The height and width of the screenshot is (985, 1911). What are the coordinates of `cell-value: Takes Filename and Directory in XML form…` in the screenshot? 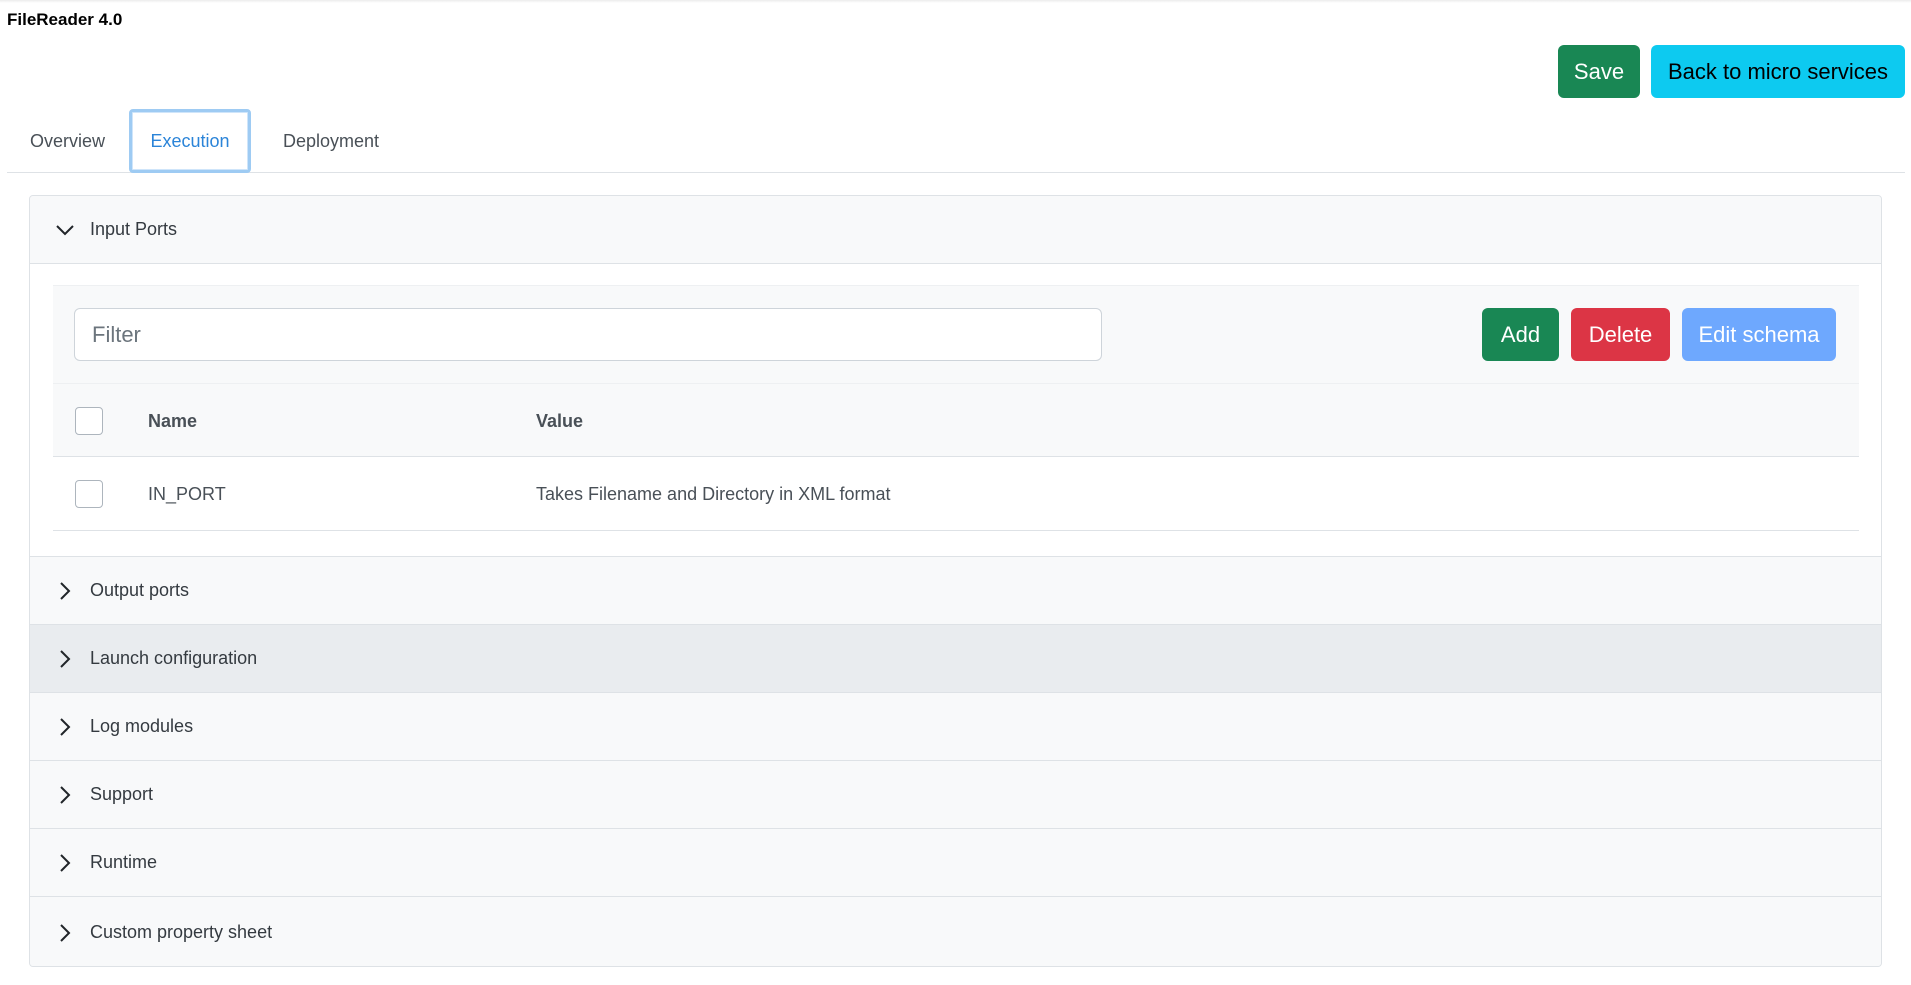 It's located at (713, 493).